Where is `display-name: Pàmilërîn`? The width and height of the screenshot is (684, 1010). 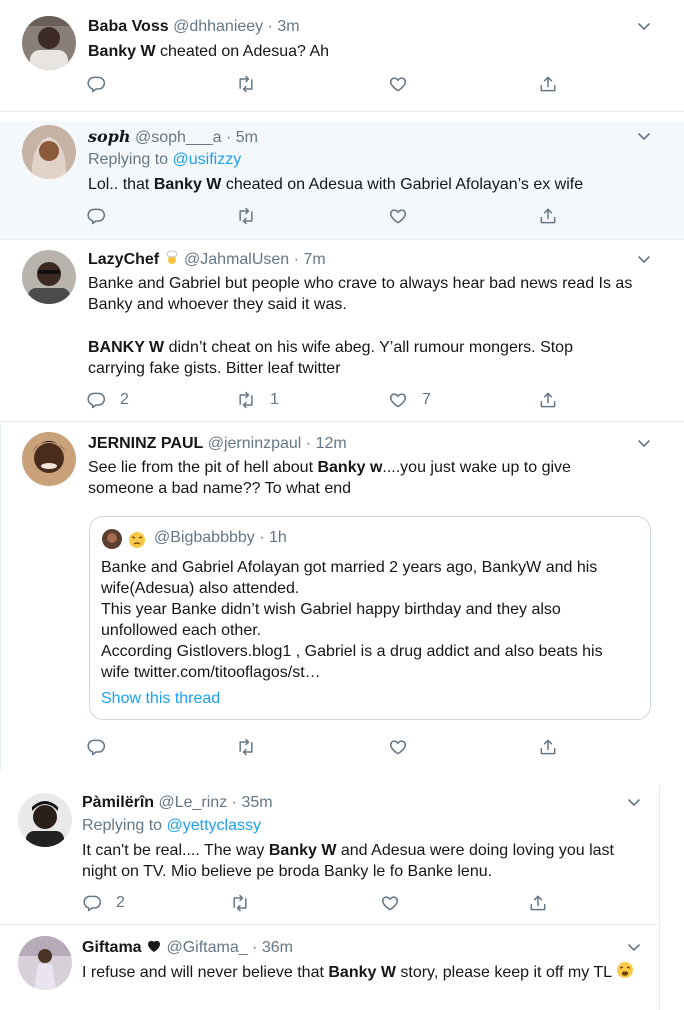
display-name: Pàmilërîn is located at coordinates (118, 802).